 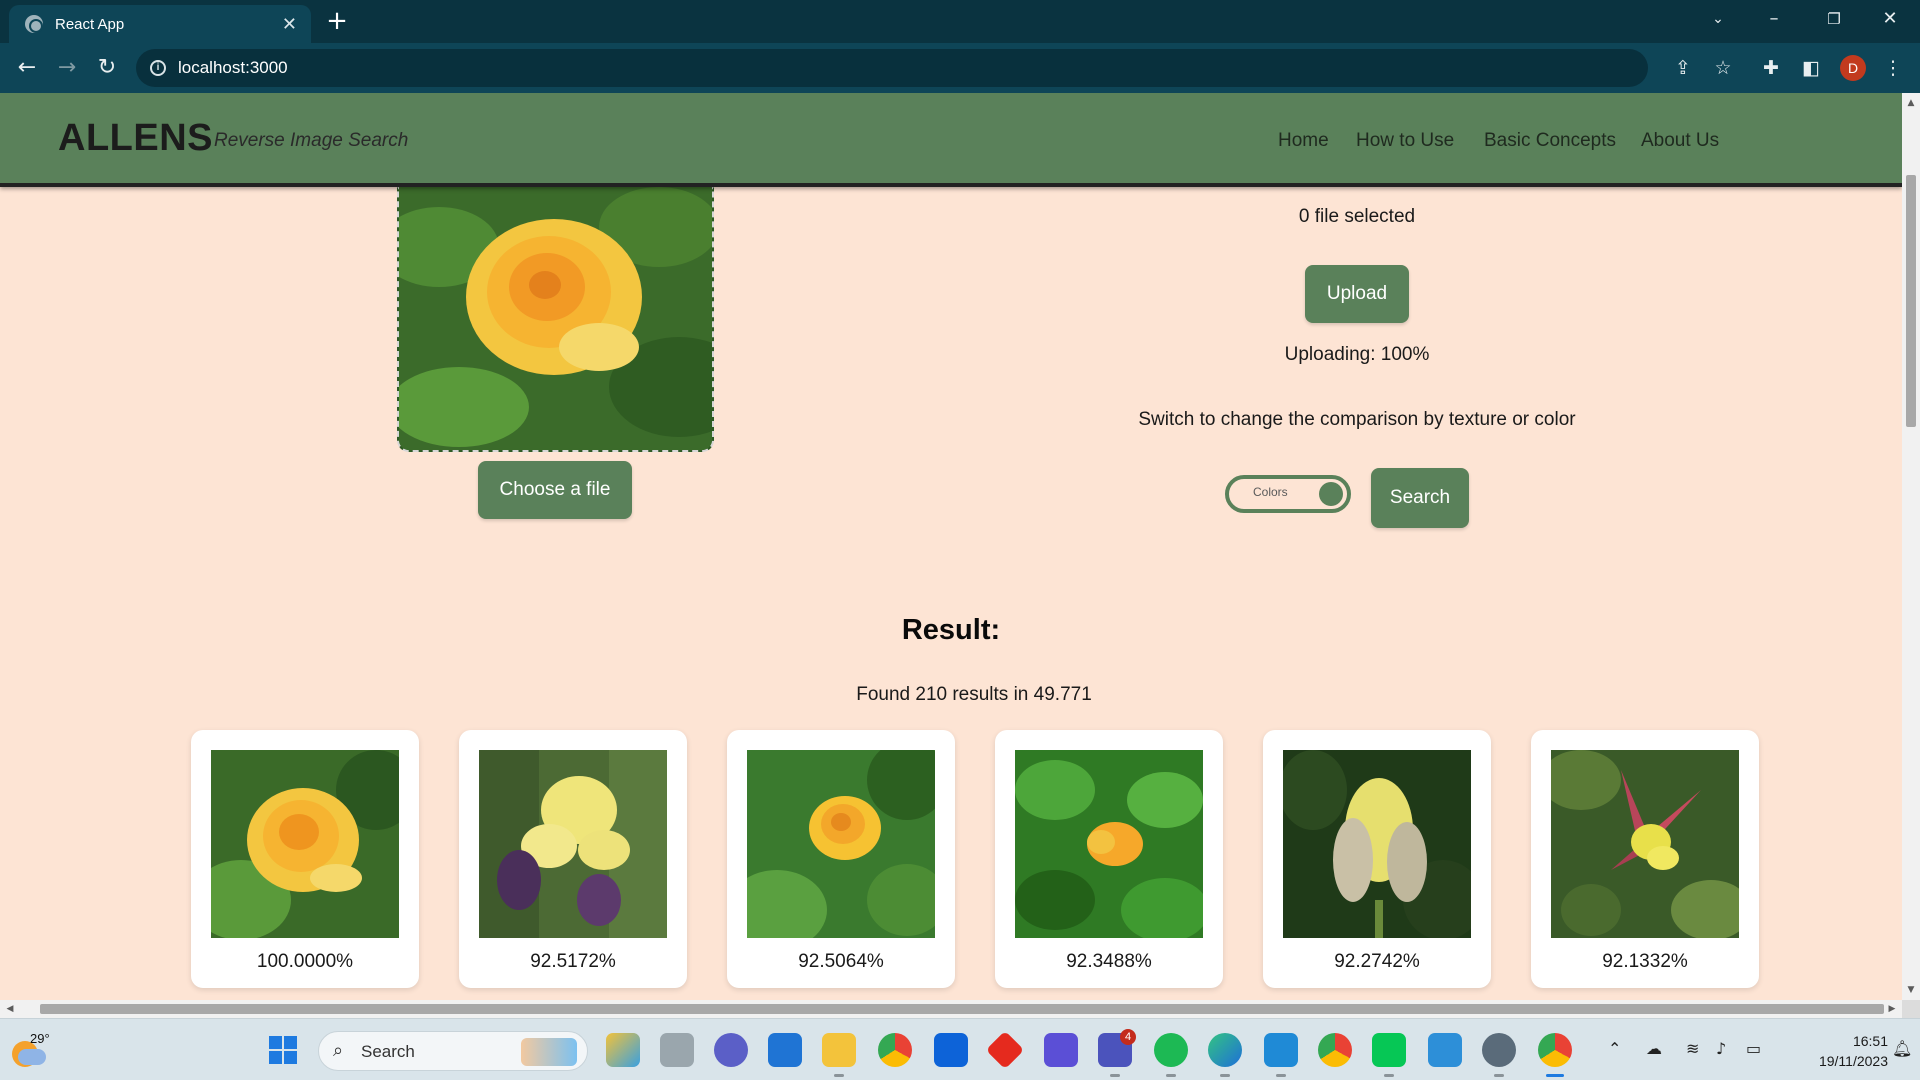 I want to click on dropbox-icon, so click(x=951, y=1050).